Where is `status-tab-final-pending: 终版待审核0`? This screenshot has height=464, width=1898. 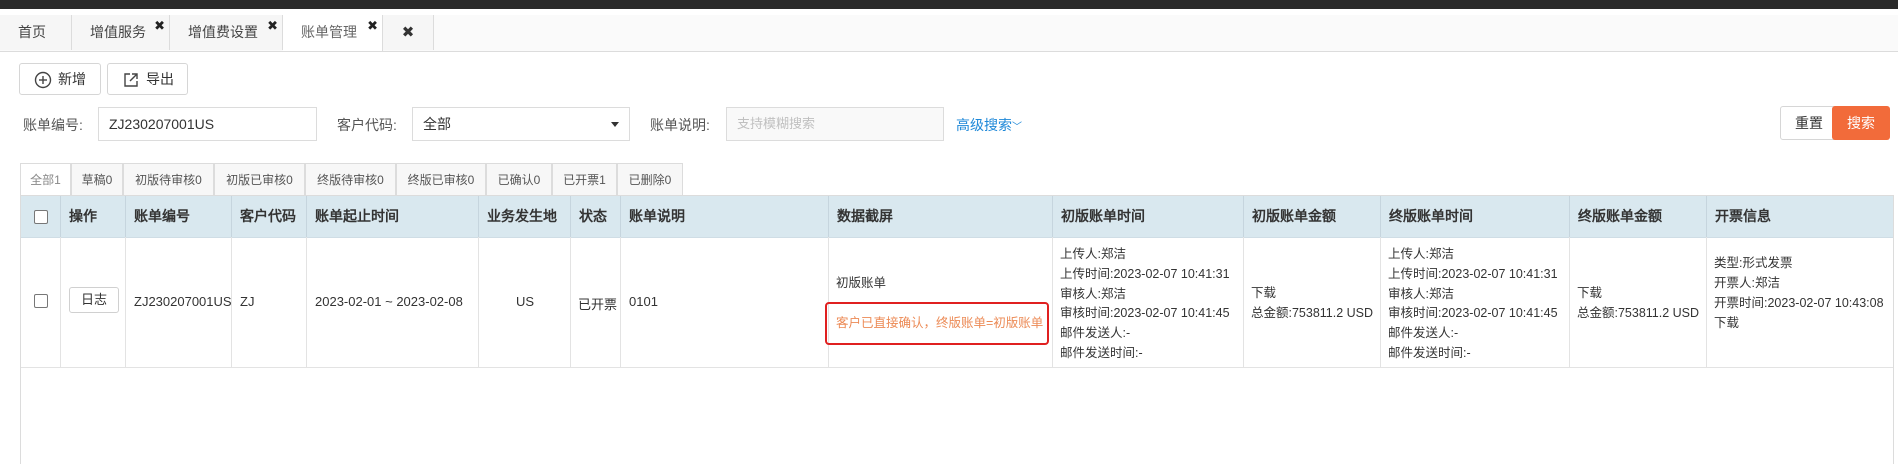 status-tab-final-pending: 终版待审核0 is located at coordinates (350, 179).